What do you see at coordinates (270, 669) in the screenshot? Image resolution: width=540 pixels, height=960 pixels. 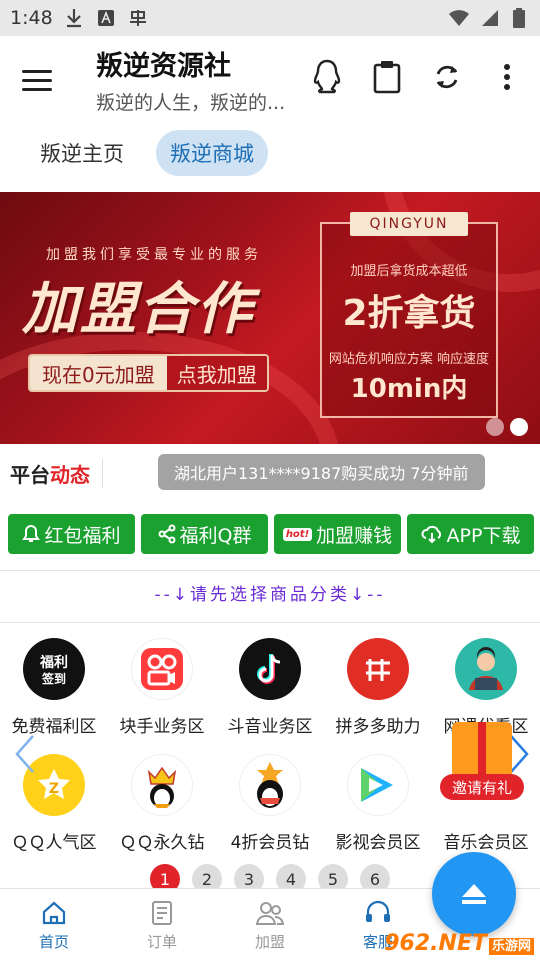 I see `douyin-icon` at bounding box center [270, 669].